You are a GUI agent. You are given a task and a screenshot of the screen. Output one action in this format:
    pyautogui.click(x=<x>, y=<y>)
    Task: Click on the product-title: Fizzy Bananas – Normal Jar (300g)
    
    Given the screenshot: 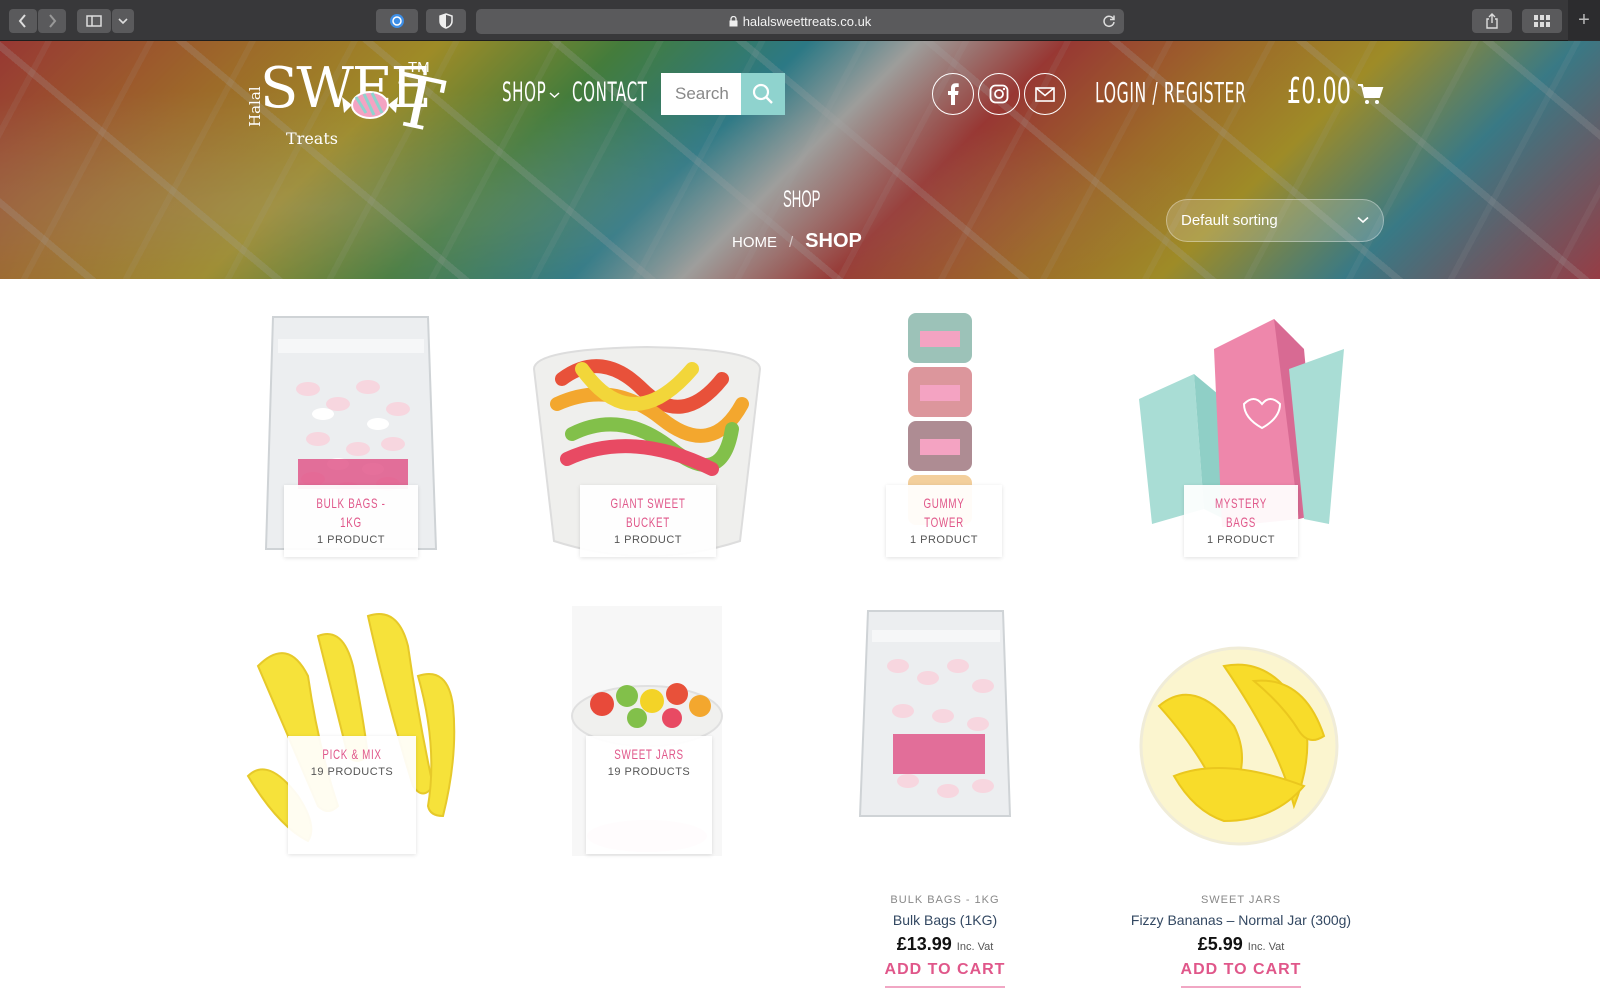 What is the action you would take?
    pyautogui.click(x=1241, y=920)
    